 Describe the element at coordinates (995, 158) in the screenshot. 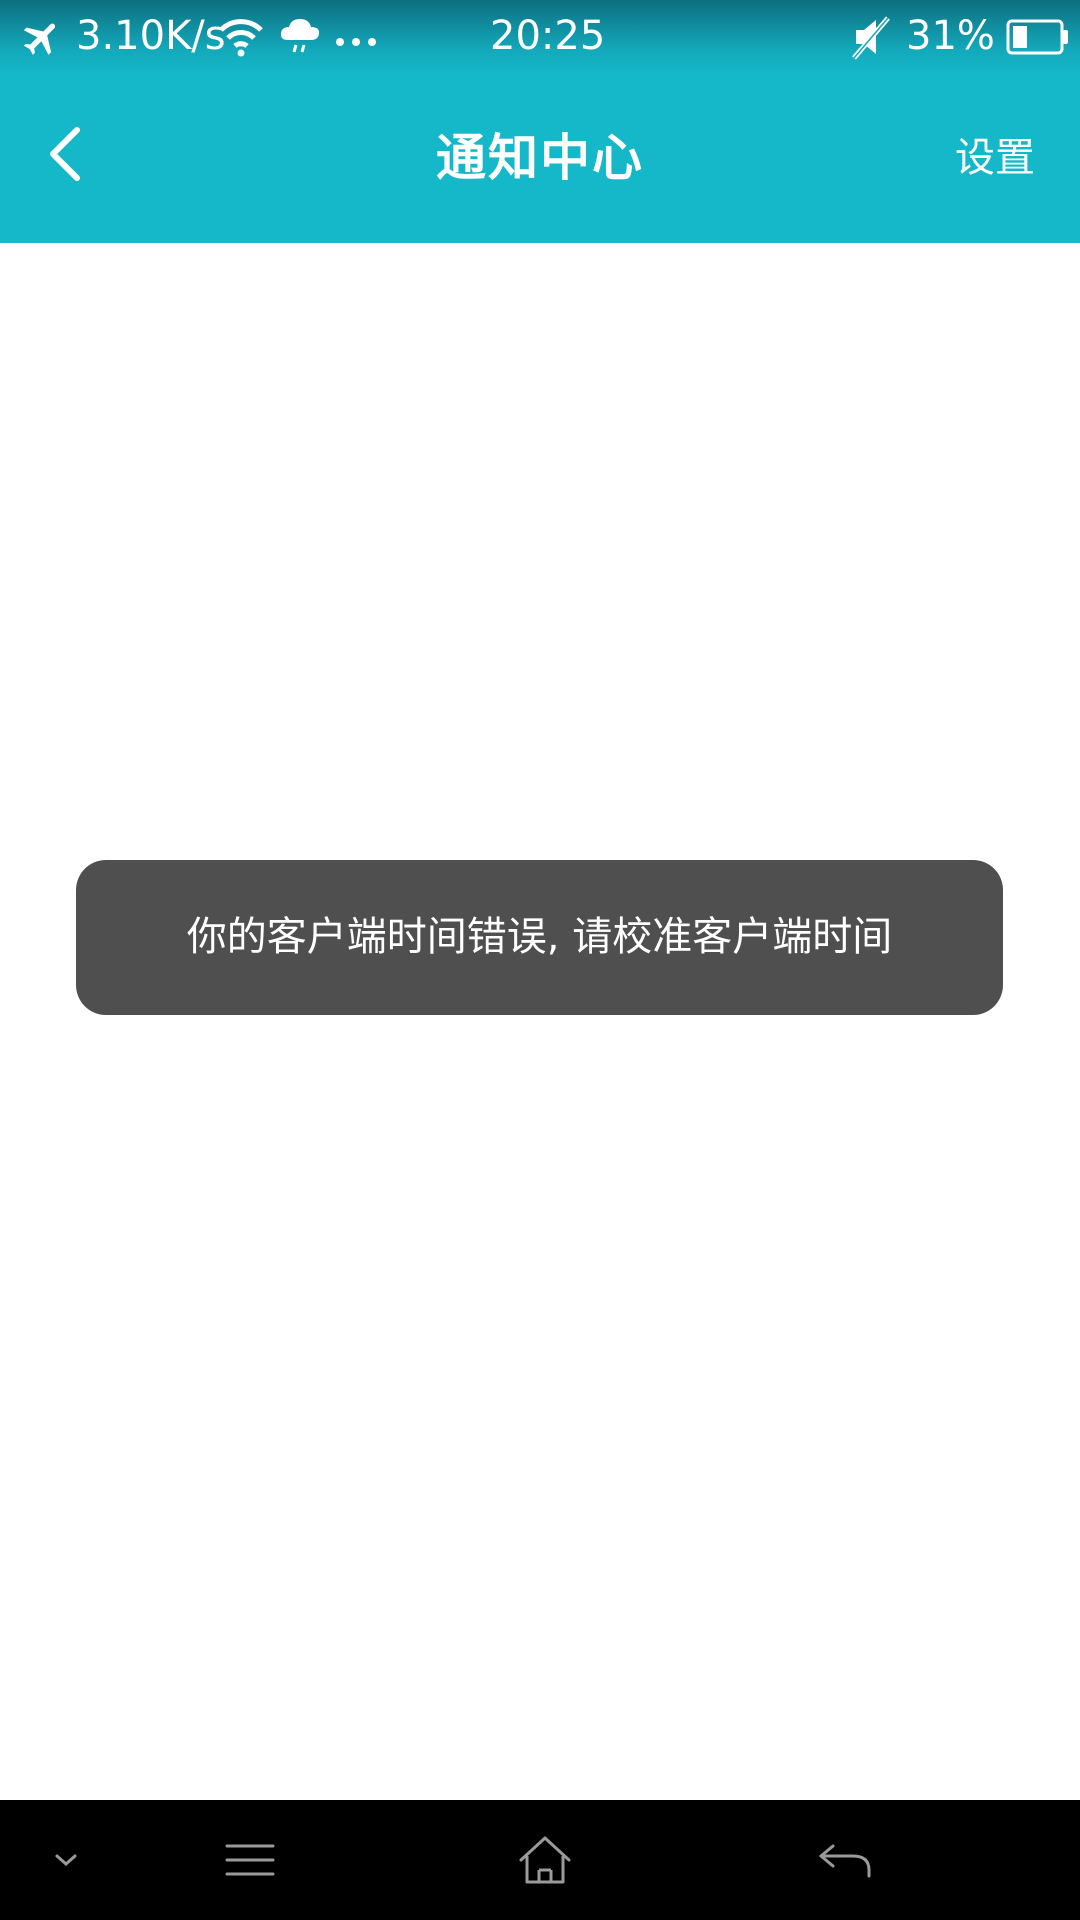

I see `settings-button: 设置` at that location.